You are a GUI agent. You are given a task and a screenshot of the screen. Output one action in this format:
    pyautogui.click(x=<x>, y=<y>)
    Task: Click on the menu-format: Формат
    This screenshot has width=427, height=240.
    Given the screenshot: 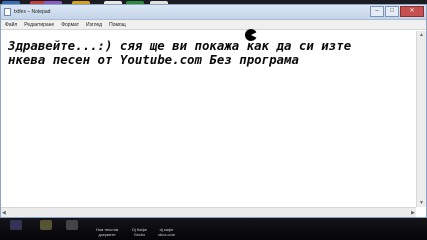 What is the action you would take?
    pyautogui.click(x=70, y=25)
    